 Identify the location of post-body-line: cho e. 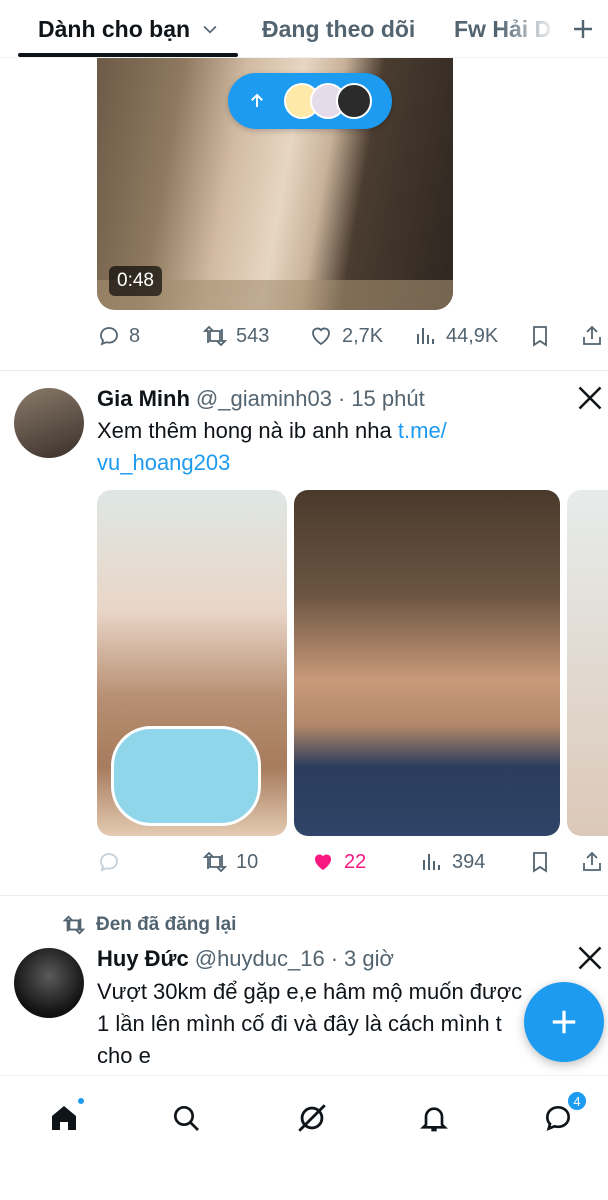
(124, 1055).